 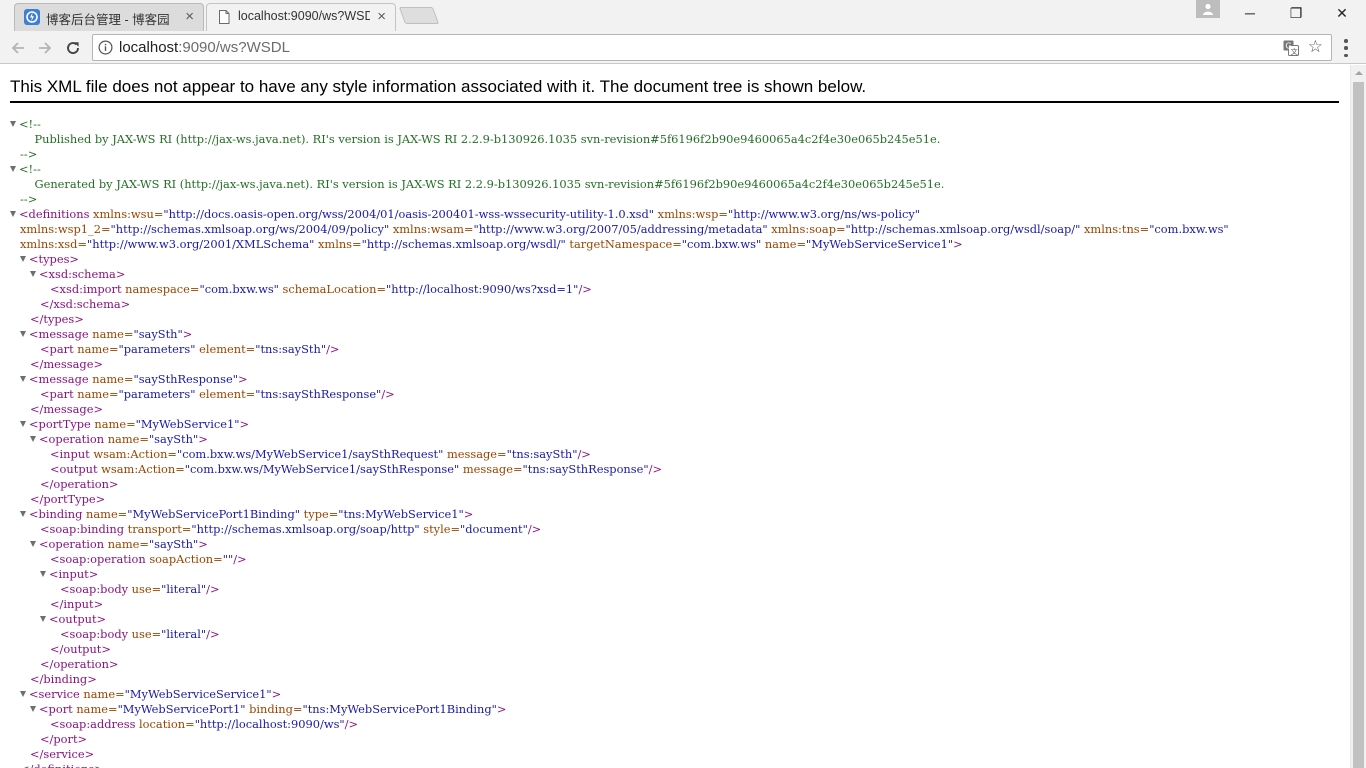 What do you see at coordinates (1315, 47) in the screenshot?
I see `bookmark-star-icon: ☆` at bounding box center [1315, 47].